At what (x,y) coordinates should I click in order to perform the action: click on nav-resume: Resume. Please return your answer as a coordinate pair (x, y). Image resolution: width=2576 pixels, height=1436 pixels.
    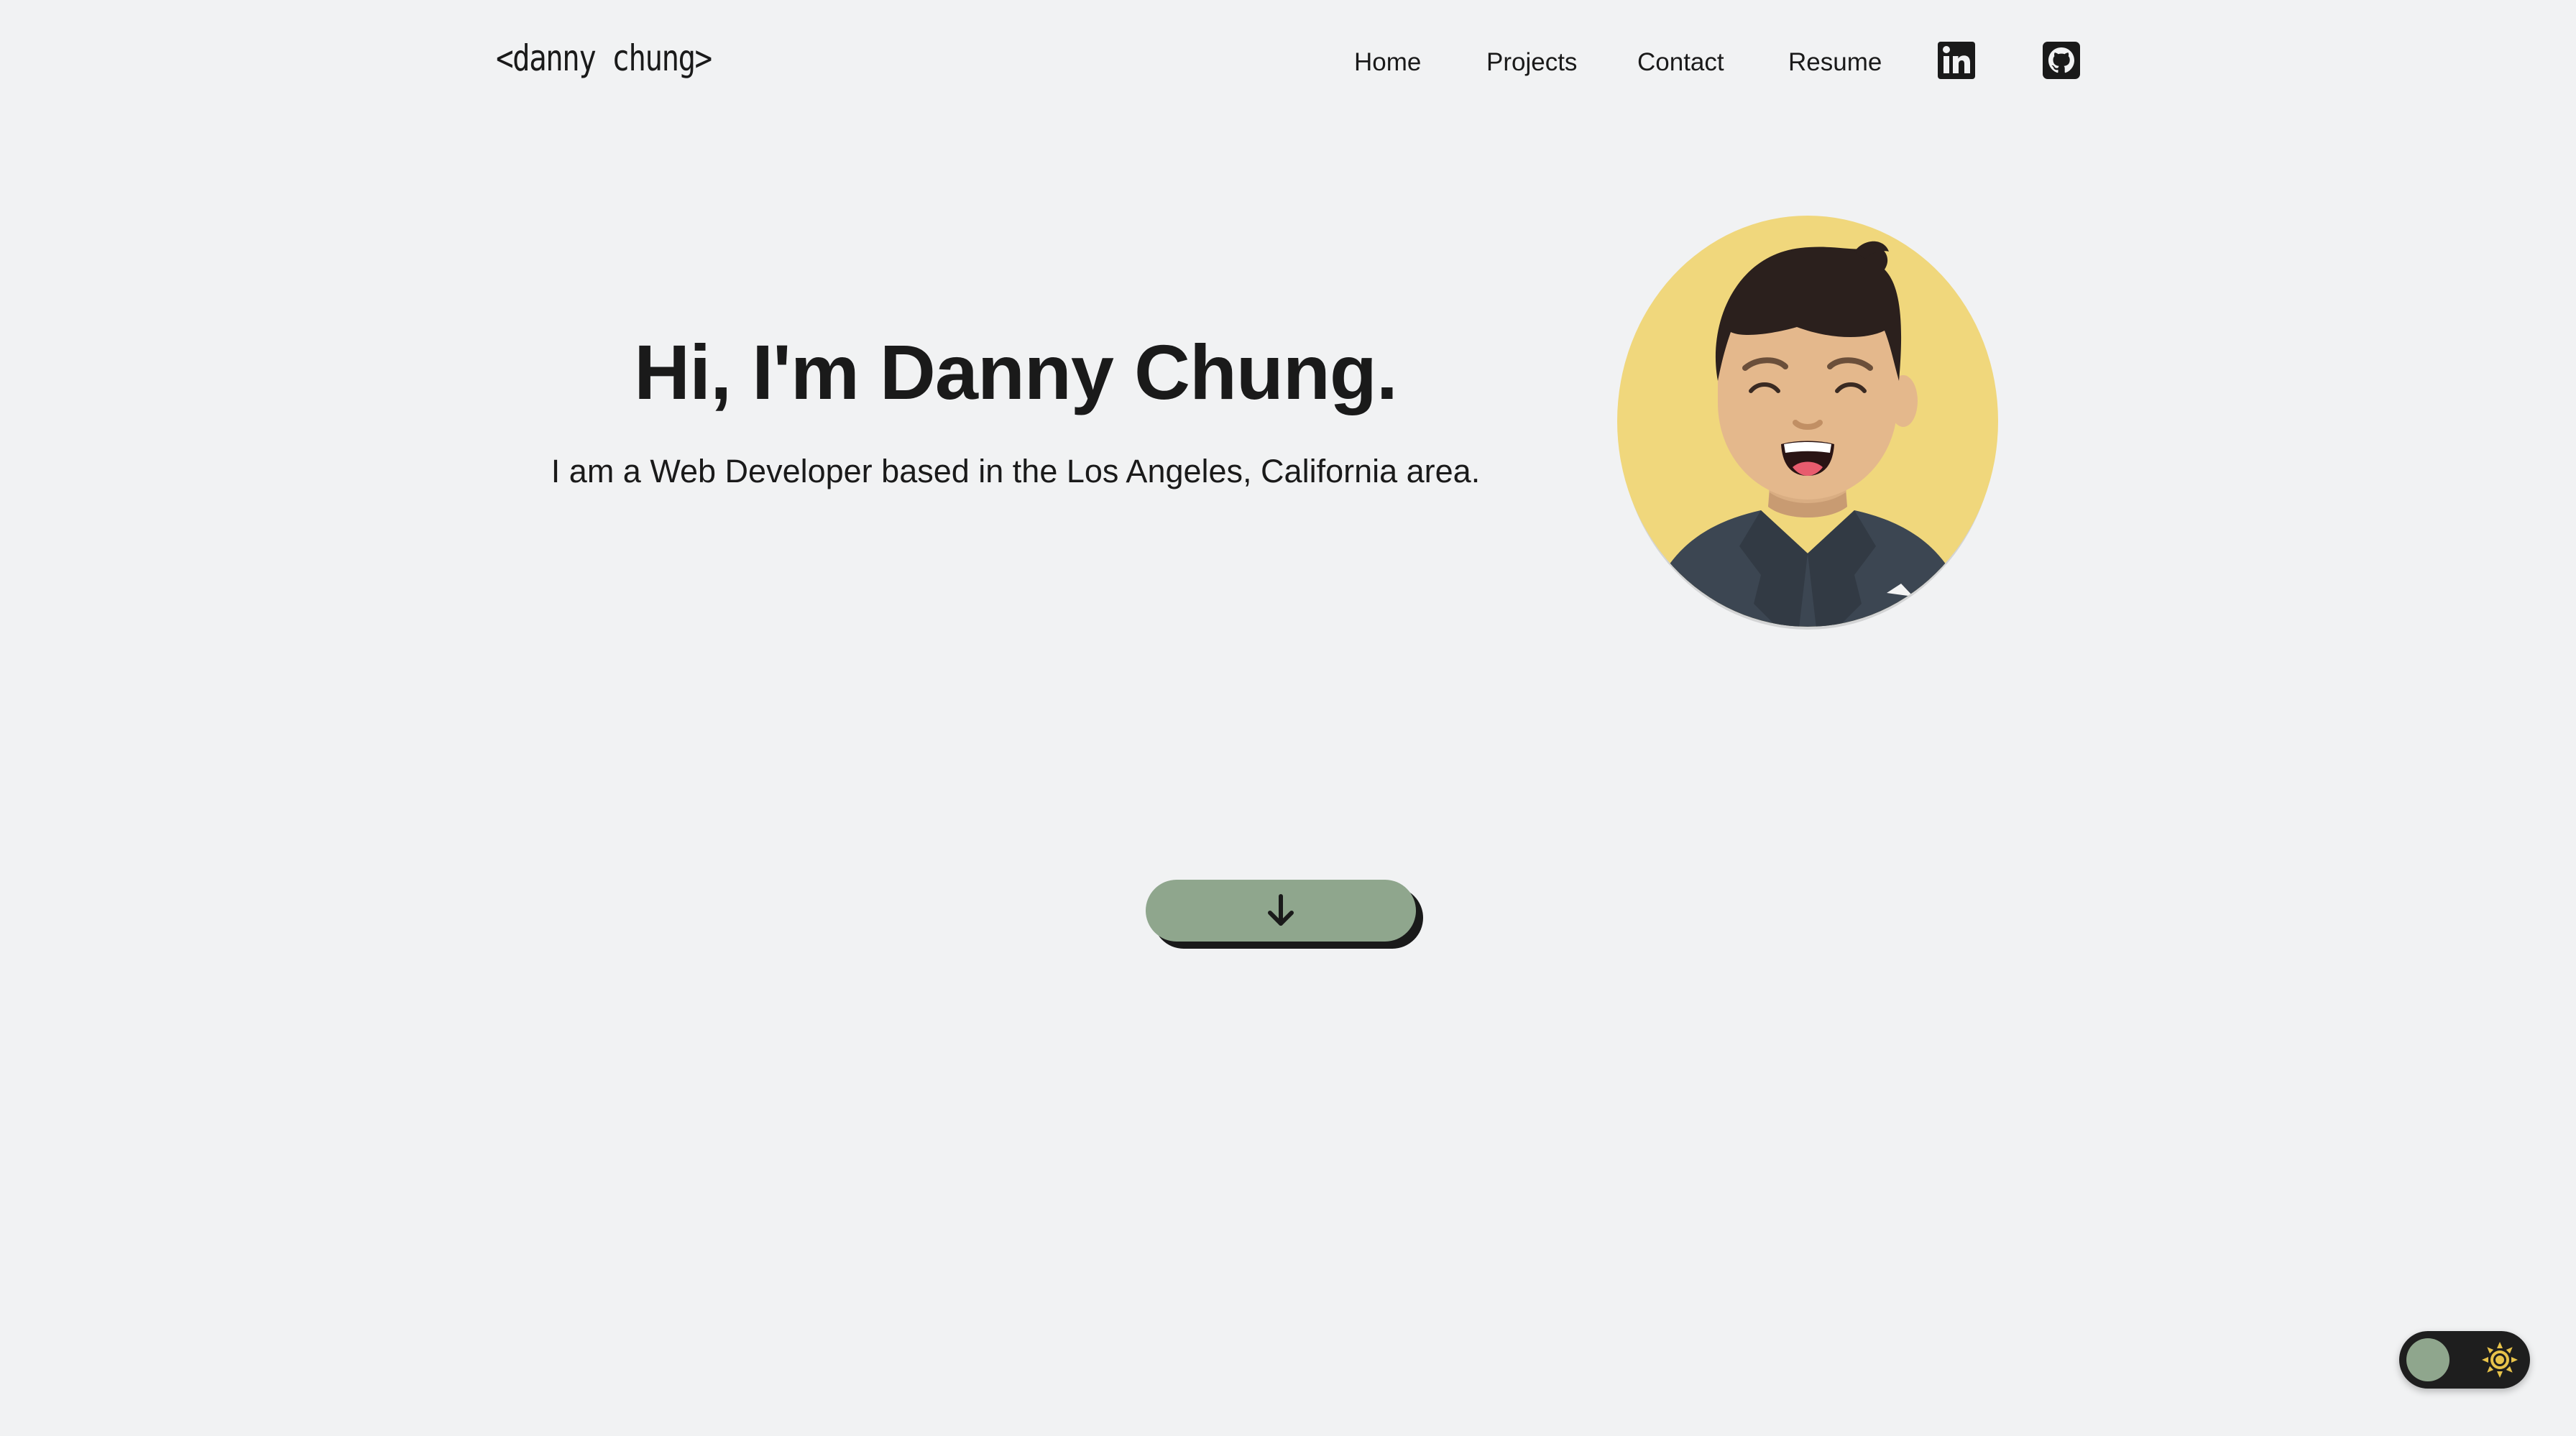
    Looking at the image, I should click on (1835, 63).